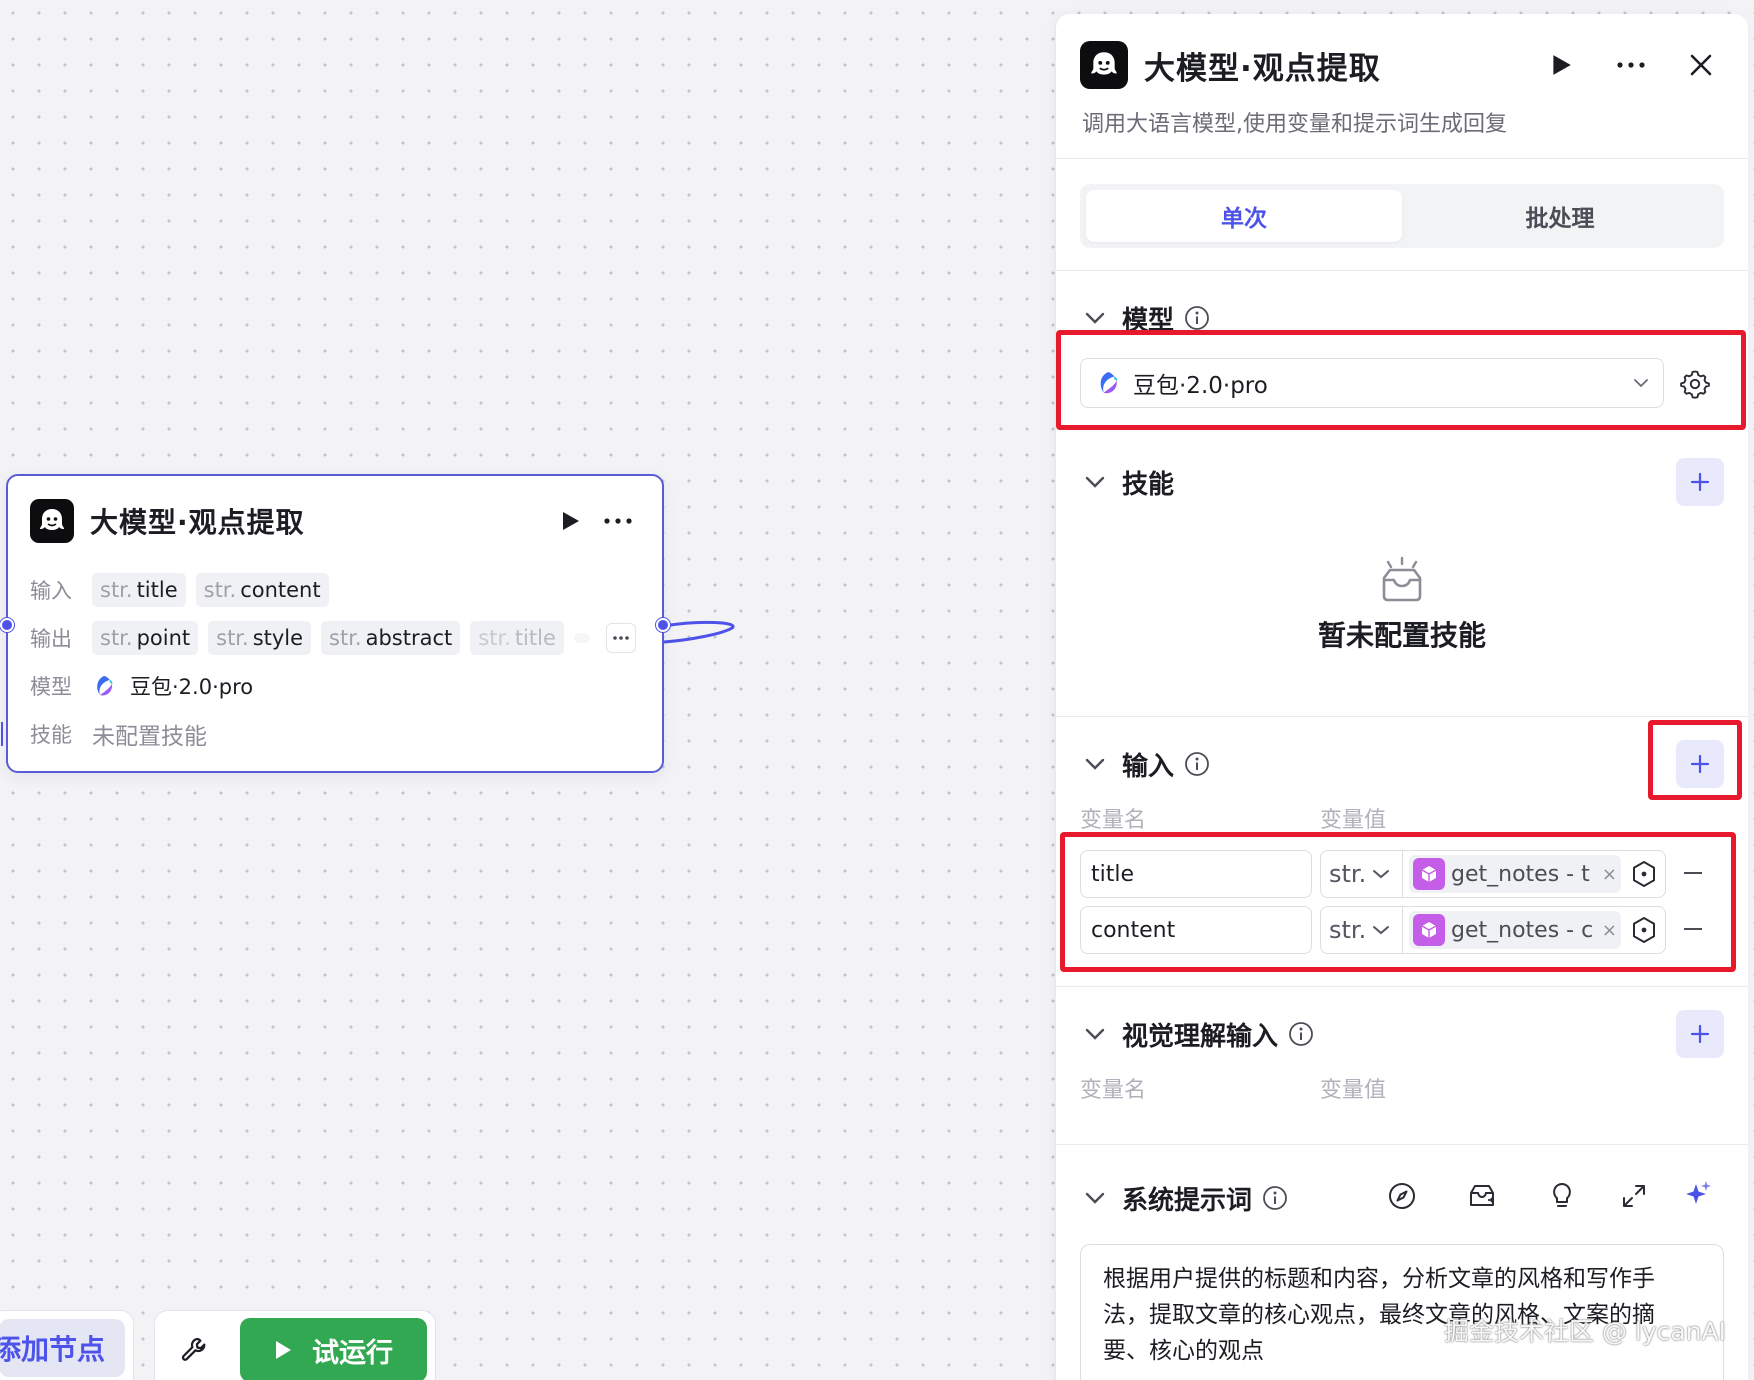 Image resolution: width=1754 pixels, height=1380 pixels. What do you see at coordinates (1585, 1331) in the screenshot?
I see `watermark: 掘金技术社区 @ lycanAI` at bounding box center [1585, 1331].